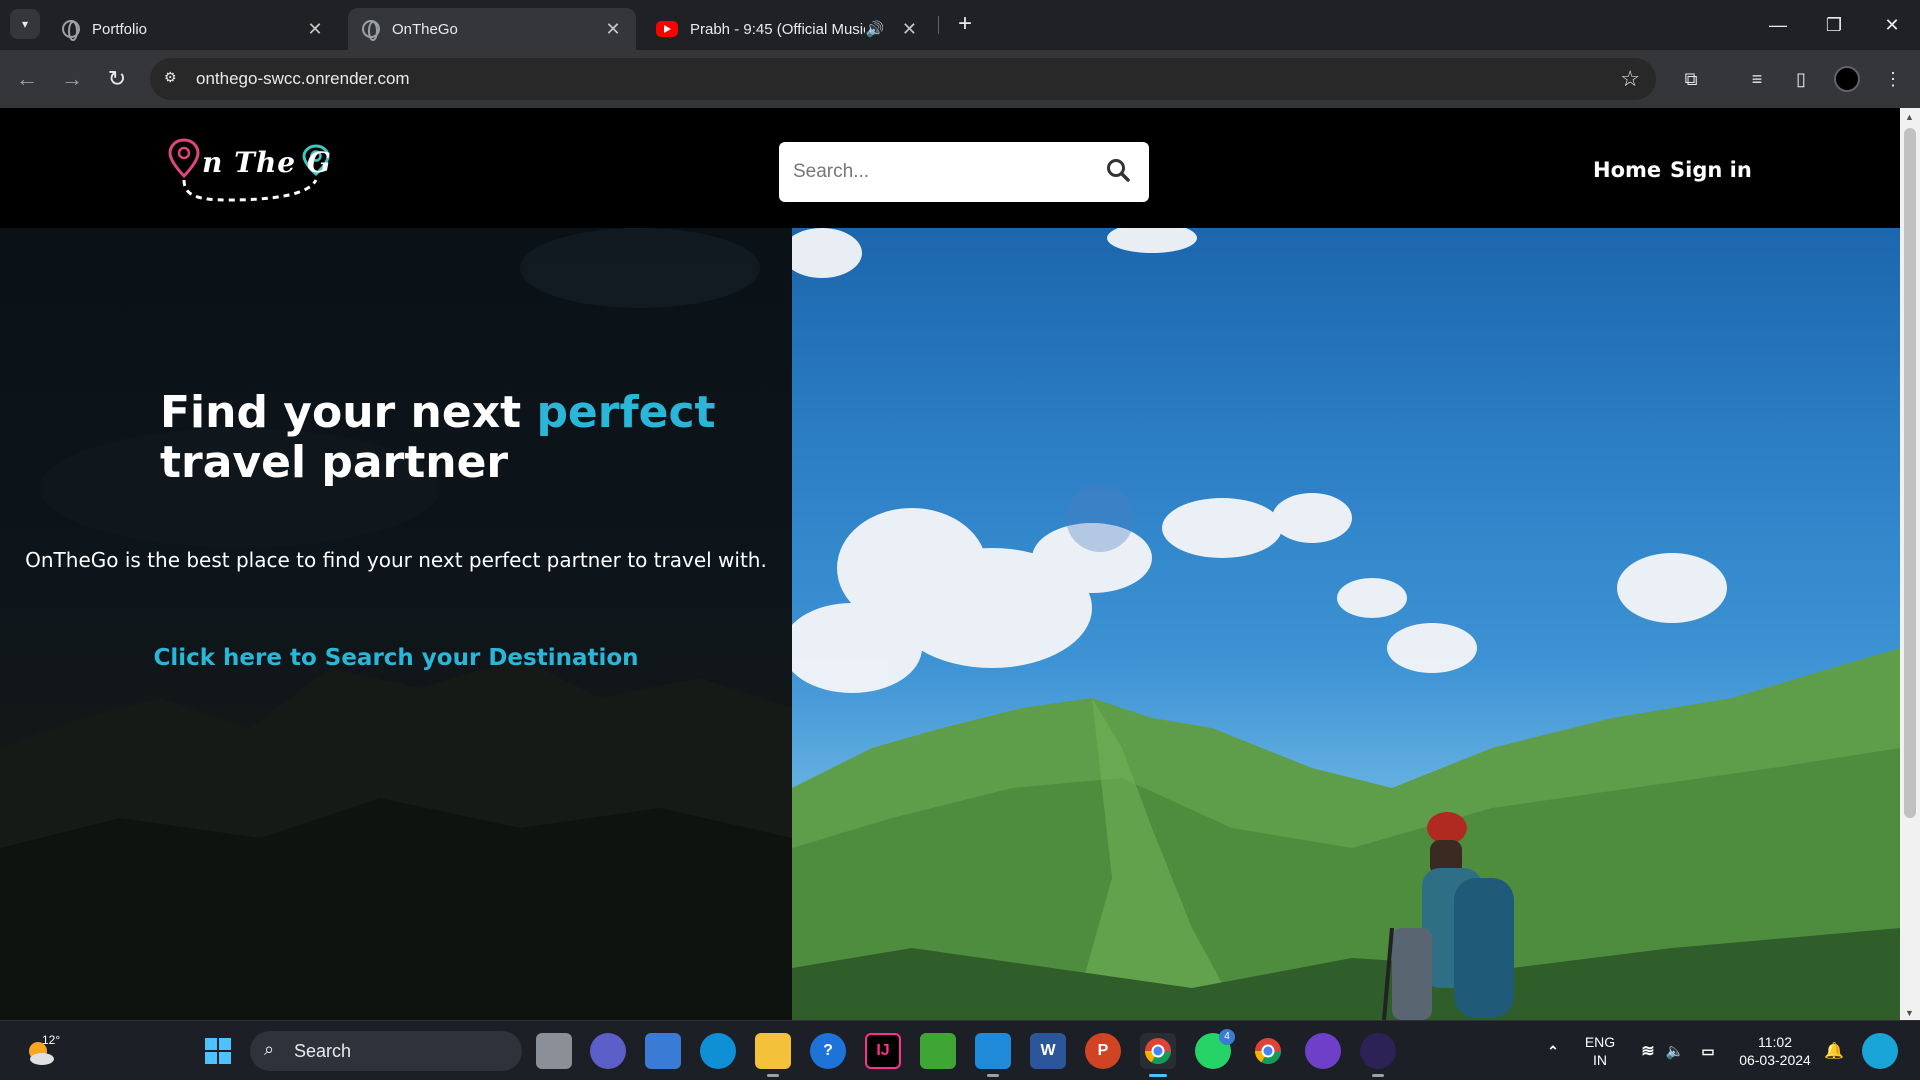 The height and width of the screenshot is (1080, 1920). Describe the element at coordinates (1048, 1051) in the screenshot. I see `word-icon: W` at that location.